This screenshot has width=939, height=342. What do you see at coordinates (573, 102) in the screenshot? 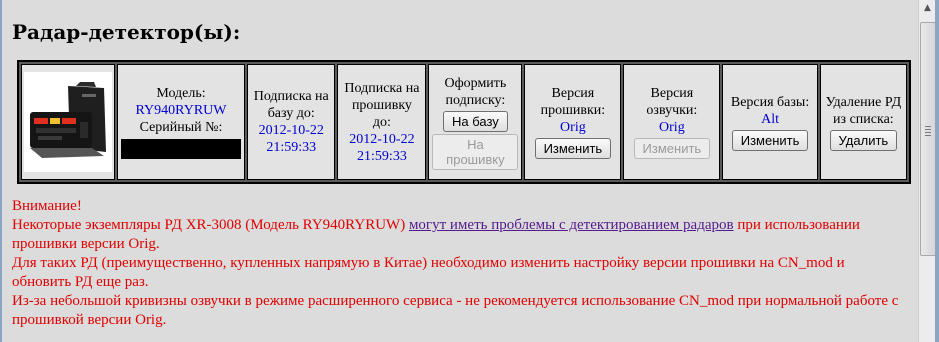
I see `fw-version-label: Версия прошивки:` at bounding box center [573, 102].